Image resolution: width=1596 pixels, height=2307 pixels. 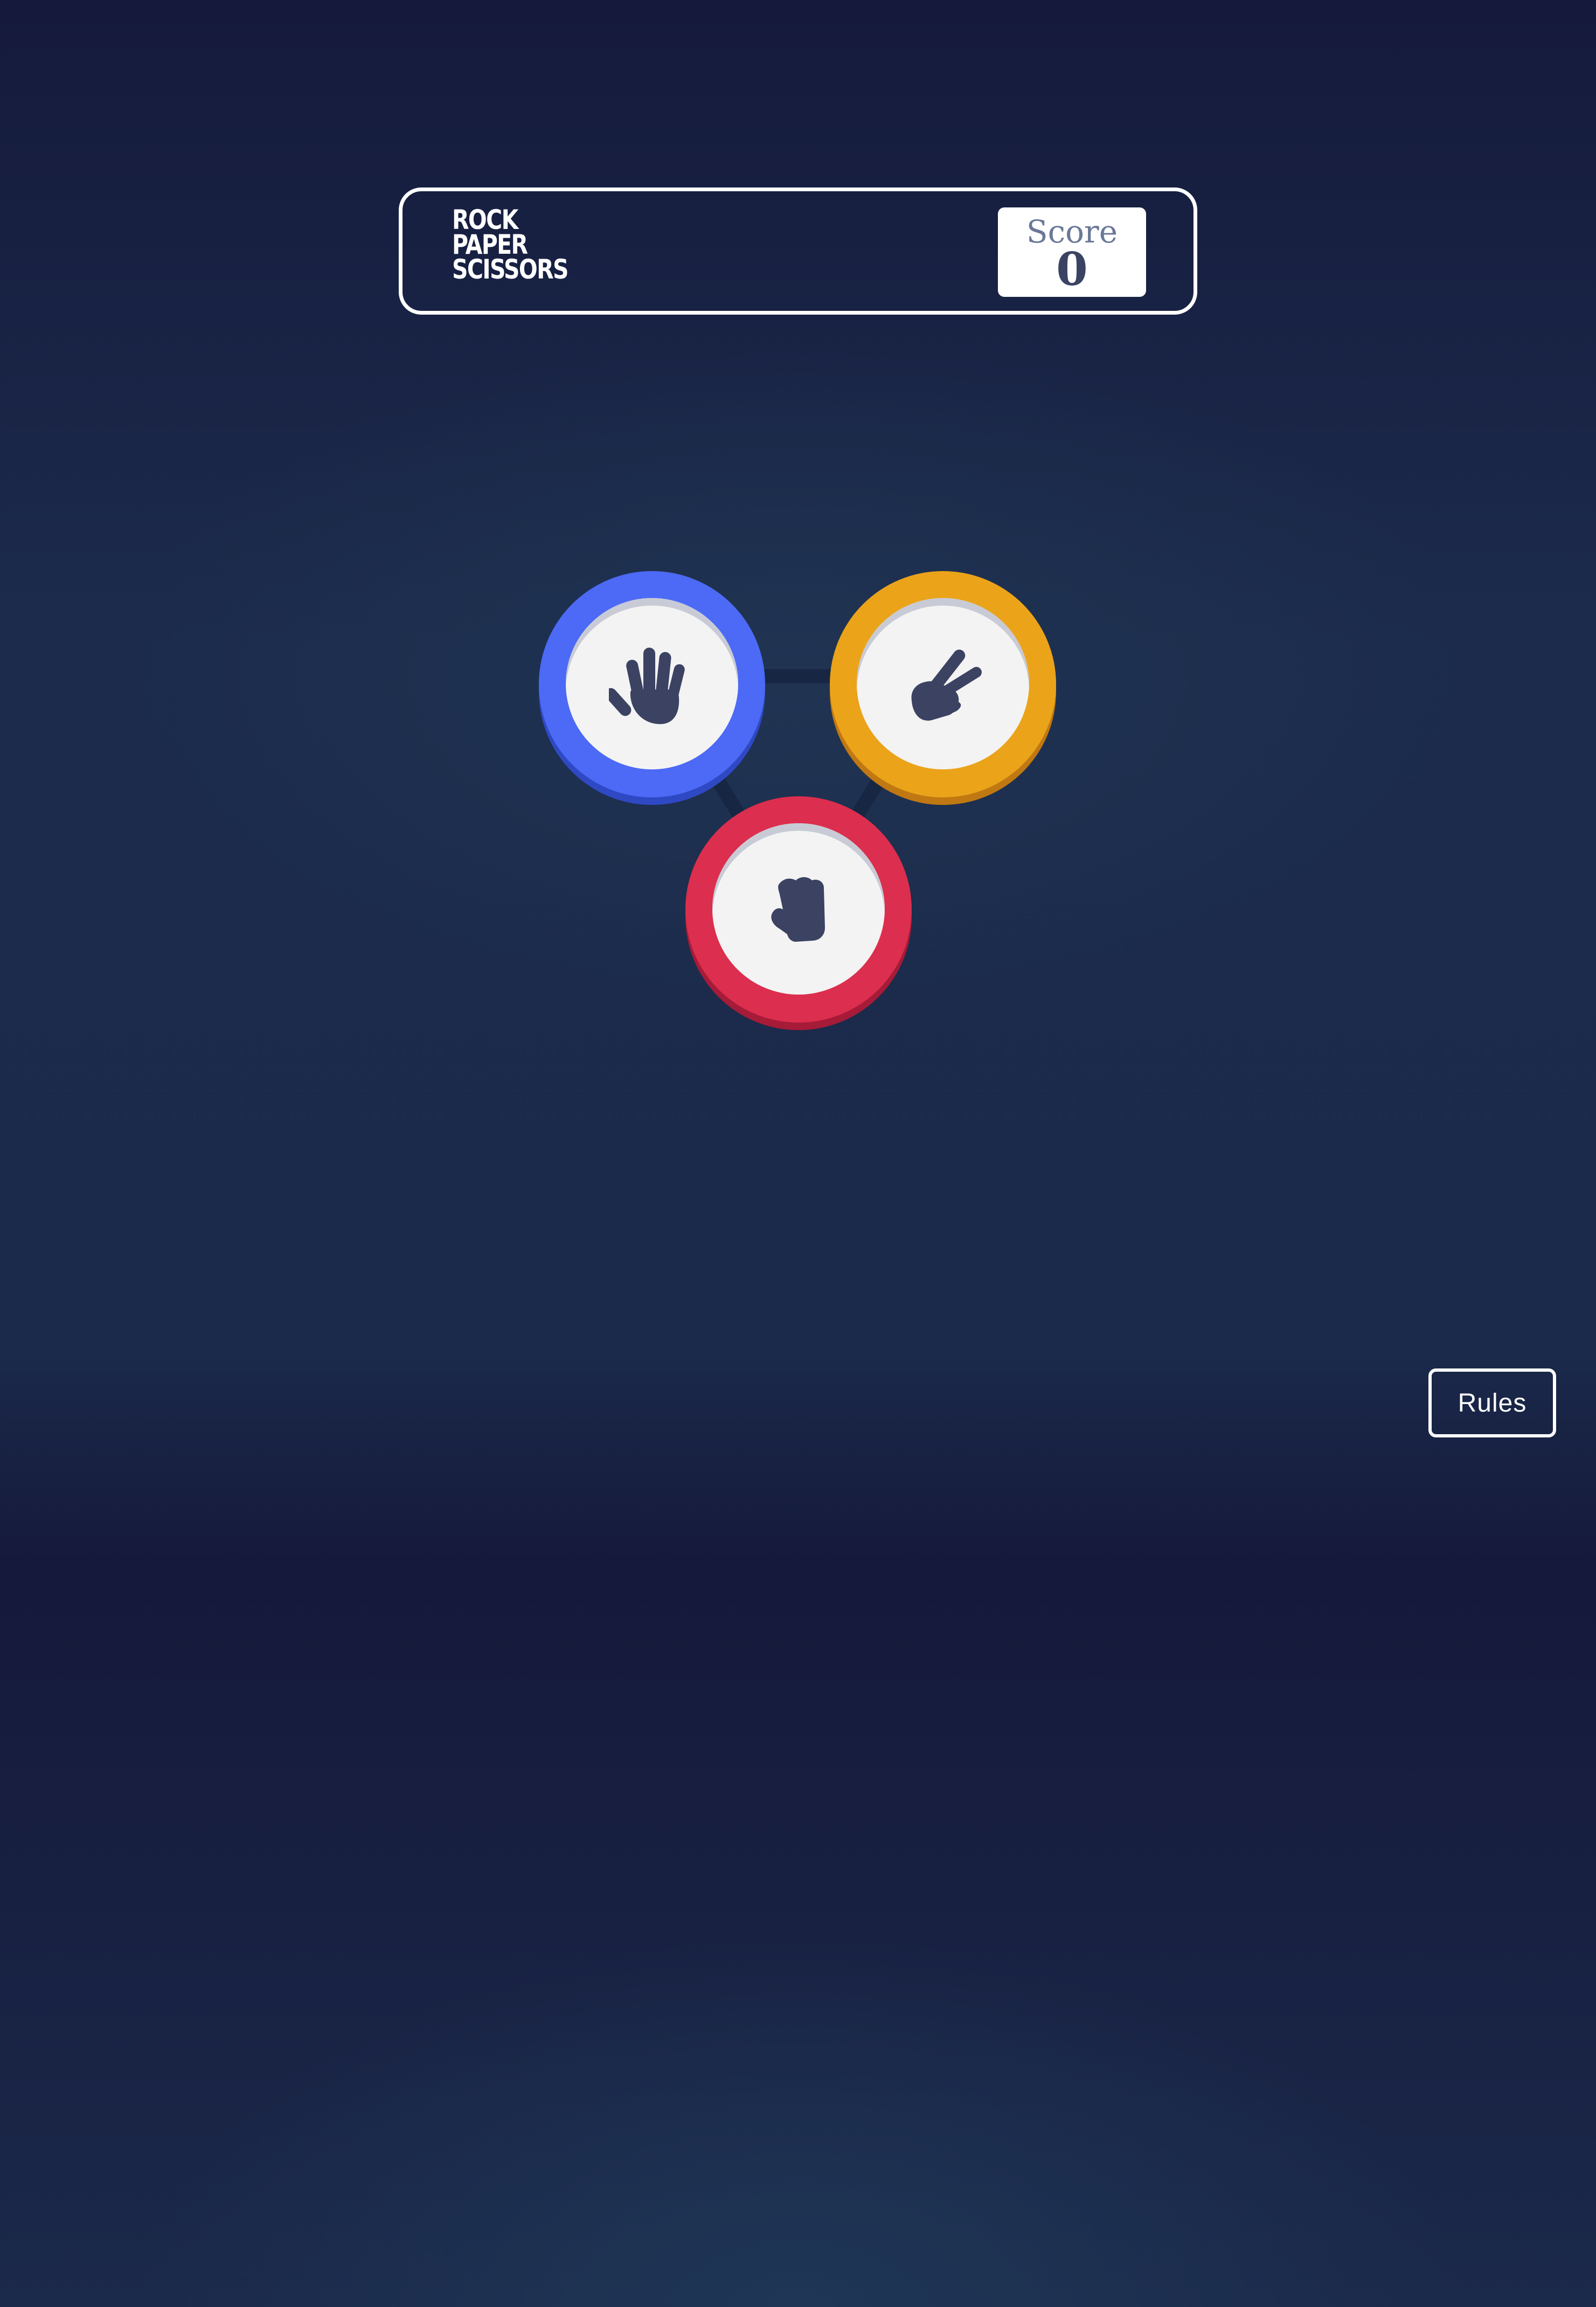 I want to click on choice-triangle-background, so click(x=798, y=793).